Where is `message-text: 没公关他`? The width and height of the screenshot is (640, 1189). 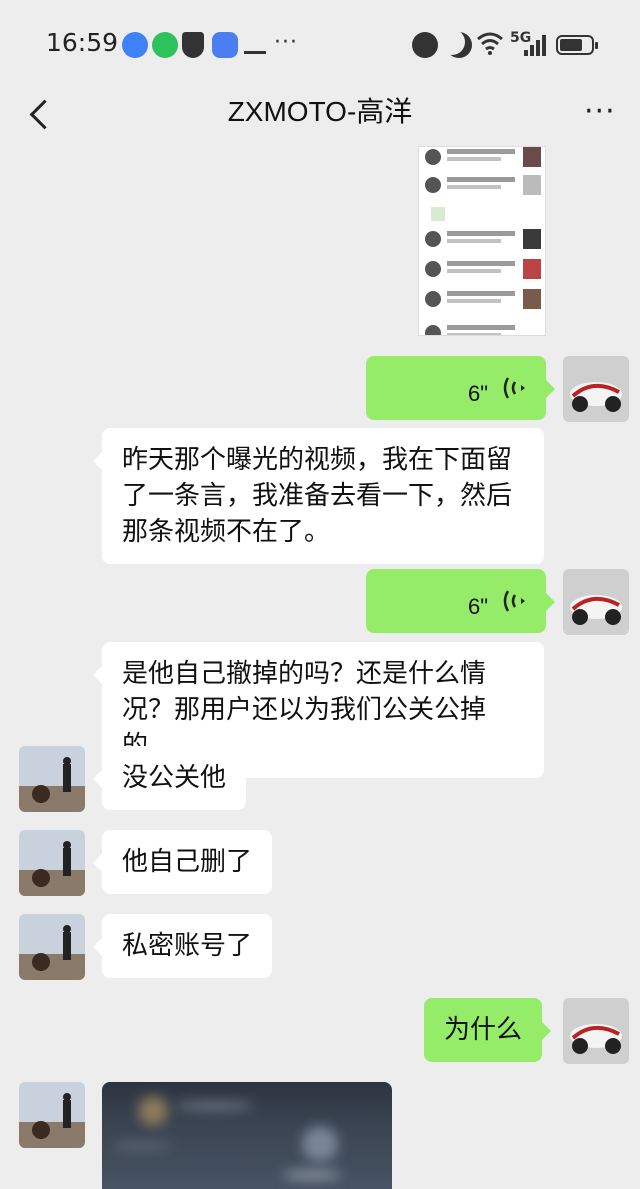 message-text: 没公关他 is located at coordinates (174, 778).